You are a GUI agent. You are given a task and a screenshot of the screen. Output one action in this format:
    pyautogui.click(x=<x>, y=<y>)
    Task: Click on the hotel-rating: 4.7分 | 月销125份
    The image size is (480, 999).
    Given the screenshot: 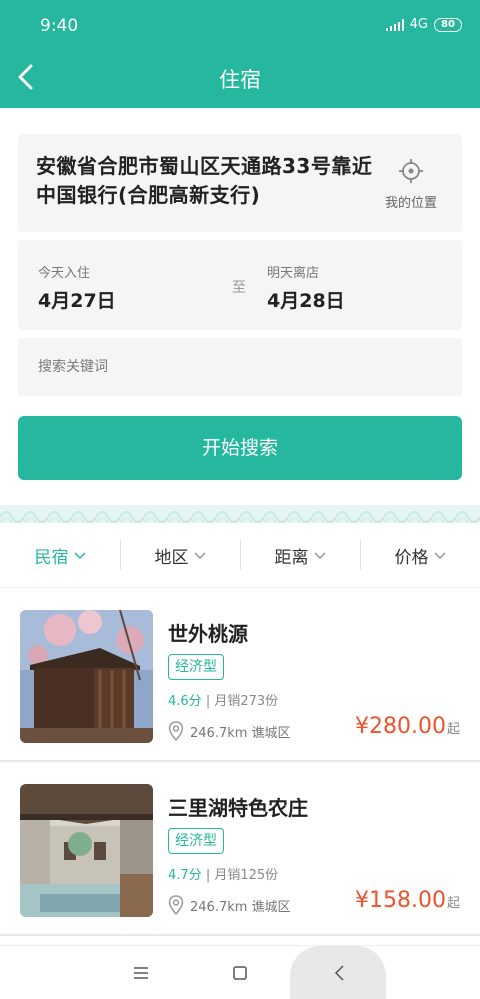 What is the action you would take?
    pyautogui.click(x=223, y=873)
    